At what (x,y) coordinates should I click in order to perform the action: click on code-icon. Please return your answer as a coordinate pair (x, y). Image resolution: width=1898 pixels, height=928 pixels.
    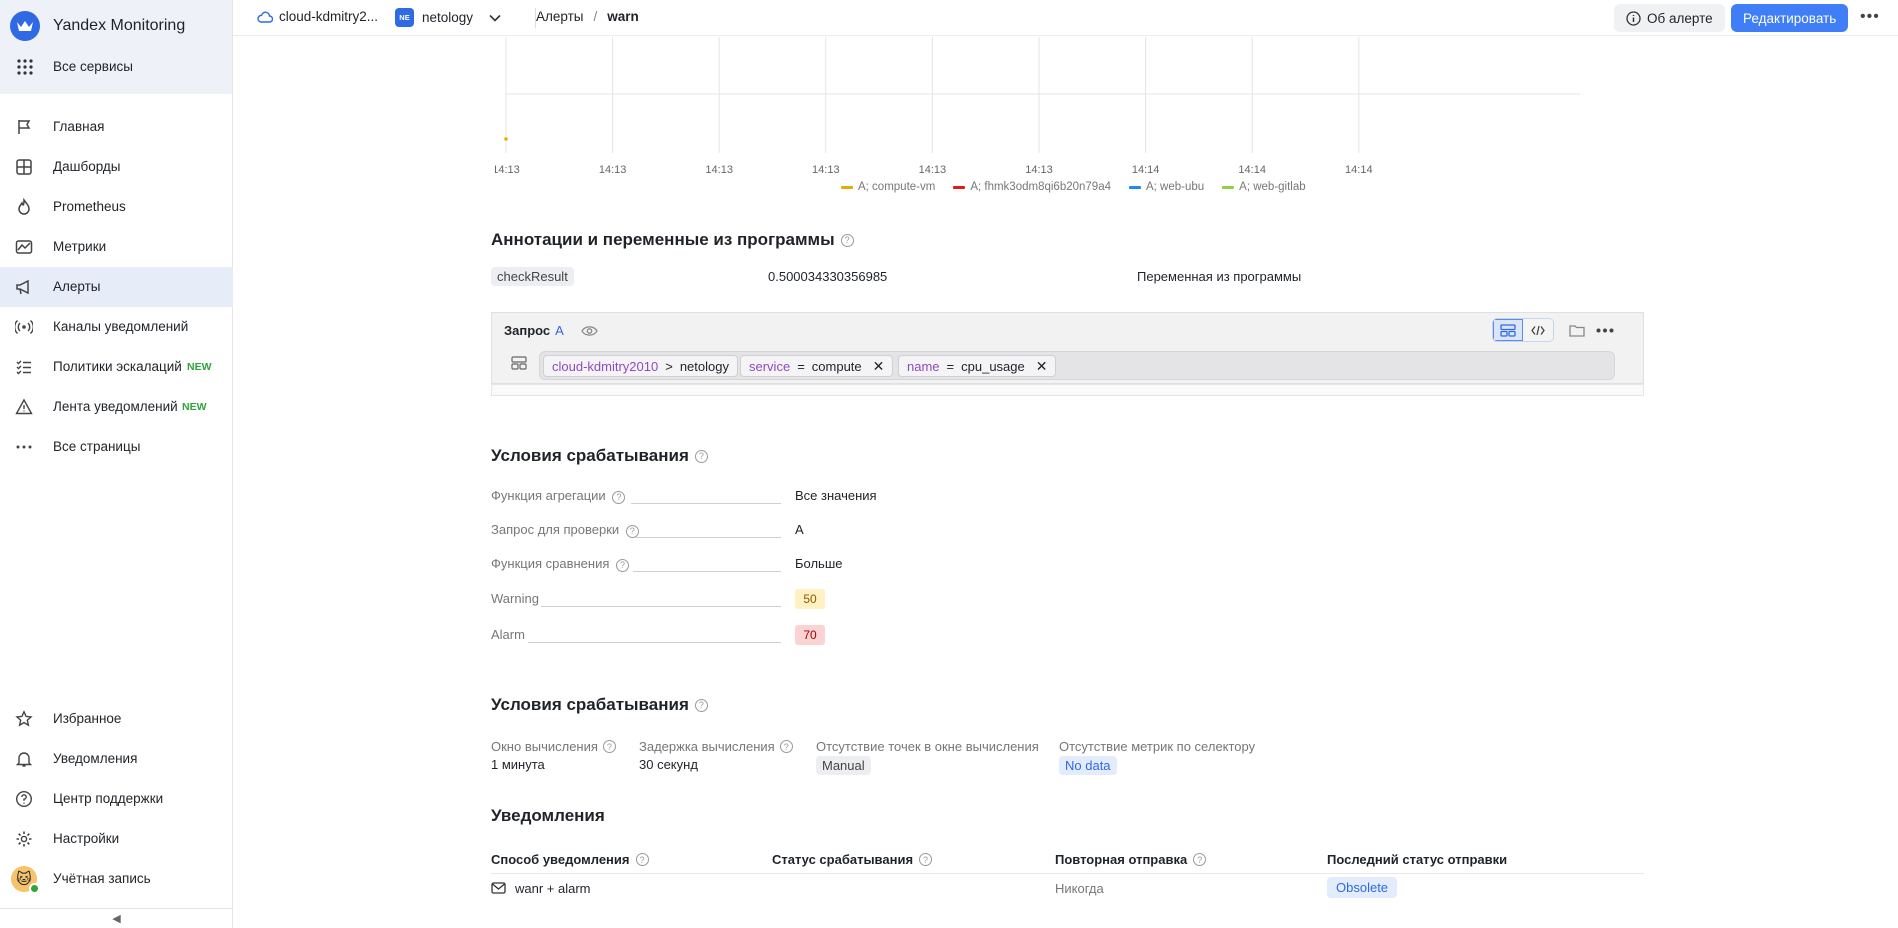
    Looking at the image, I should click on (1538, 330).